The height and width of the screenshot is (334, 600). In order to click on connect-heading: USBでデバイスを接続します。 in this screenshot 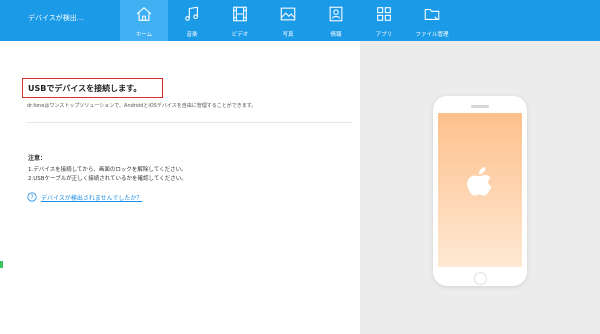, I will do `click(85, 88)`.